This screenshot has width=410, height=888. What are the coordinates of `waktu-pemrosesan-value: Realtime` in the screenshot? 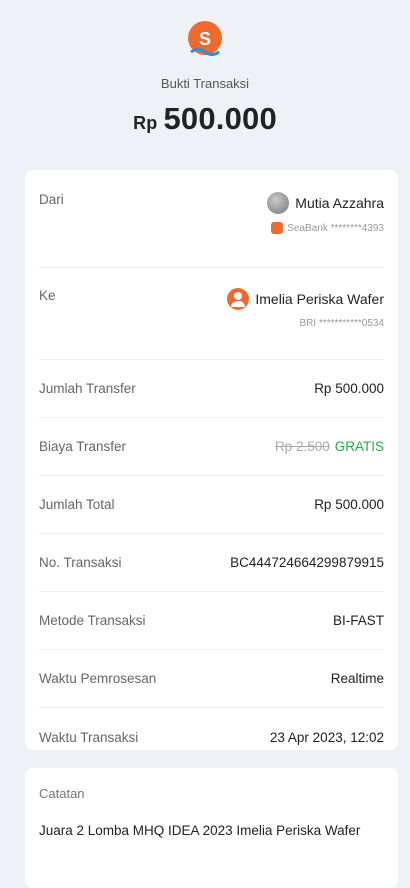 It's located at (357, 678).